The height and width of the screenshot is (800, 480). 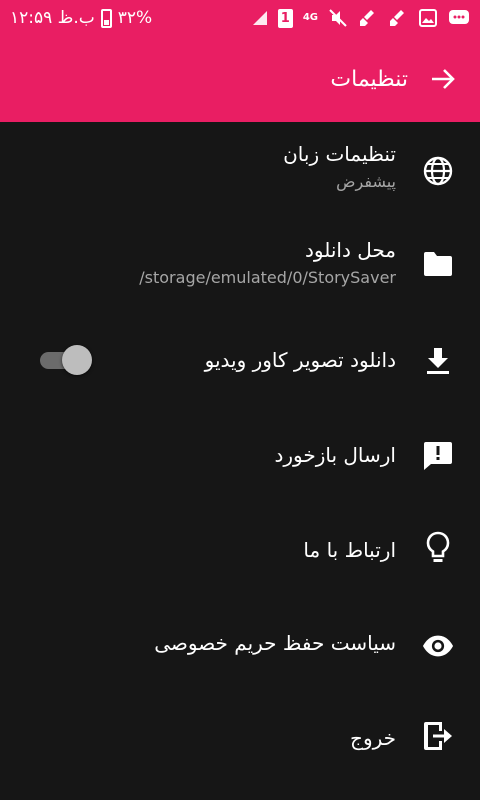 I want to click on status-bar: ۱۲:۵۹ ب.ظ ۳۲% 1 4G, so click(x=240, y=18).